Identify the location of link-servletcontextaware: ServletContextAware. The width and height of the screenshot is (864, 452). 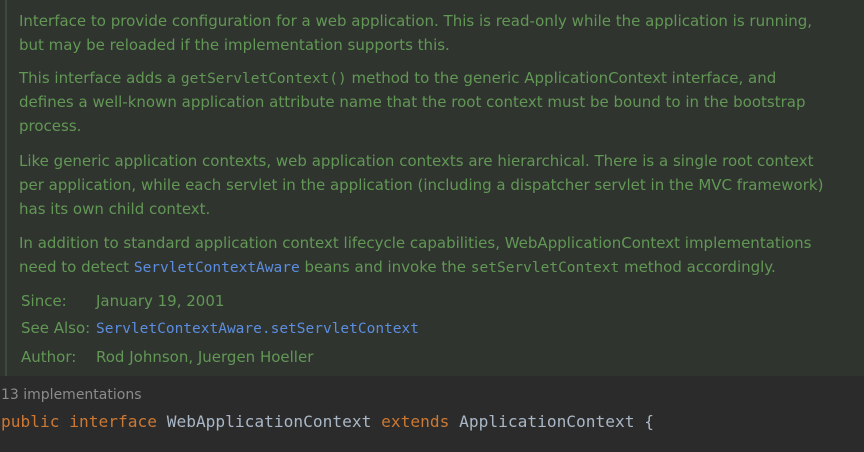
(217, 268).